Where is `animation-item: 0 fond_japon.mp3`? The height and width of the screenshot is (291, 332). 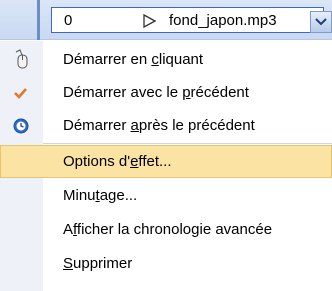
animation-item: 0 fond_japon.mp3 is located at coordinates (187, 20).